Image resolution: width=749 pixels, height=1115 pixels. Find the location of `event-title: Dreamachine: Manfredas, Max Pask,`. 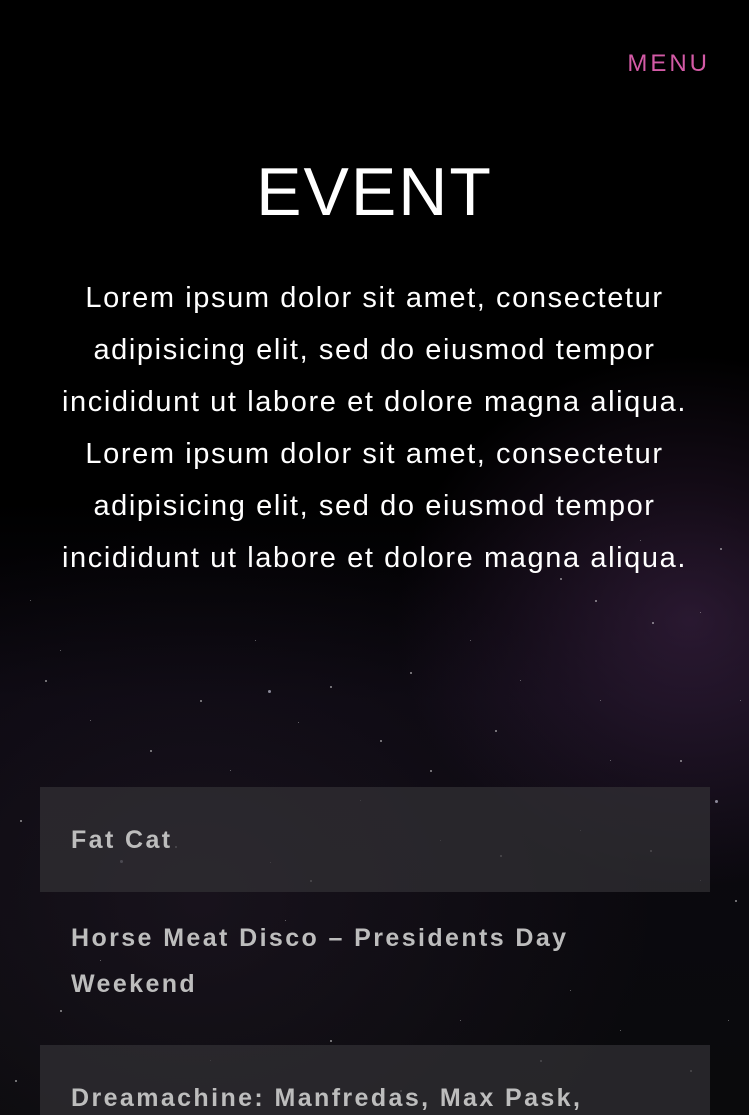

event-title: Dreamachine: Manfredas, Max Pask, is located at coordinates (327, 1098).